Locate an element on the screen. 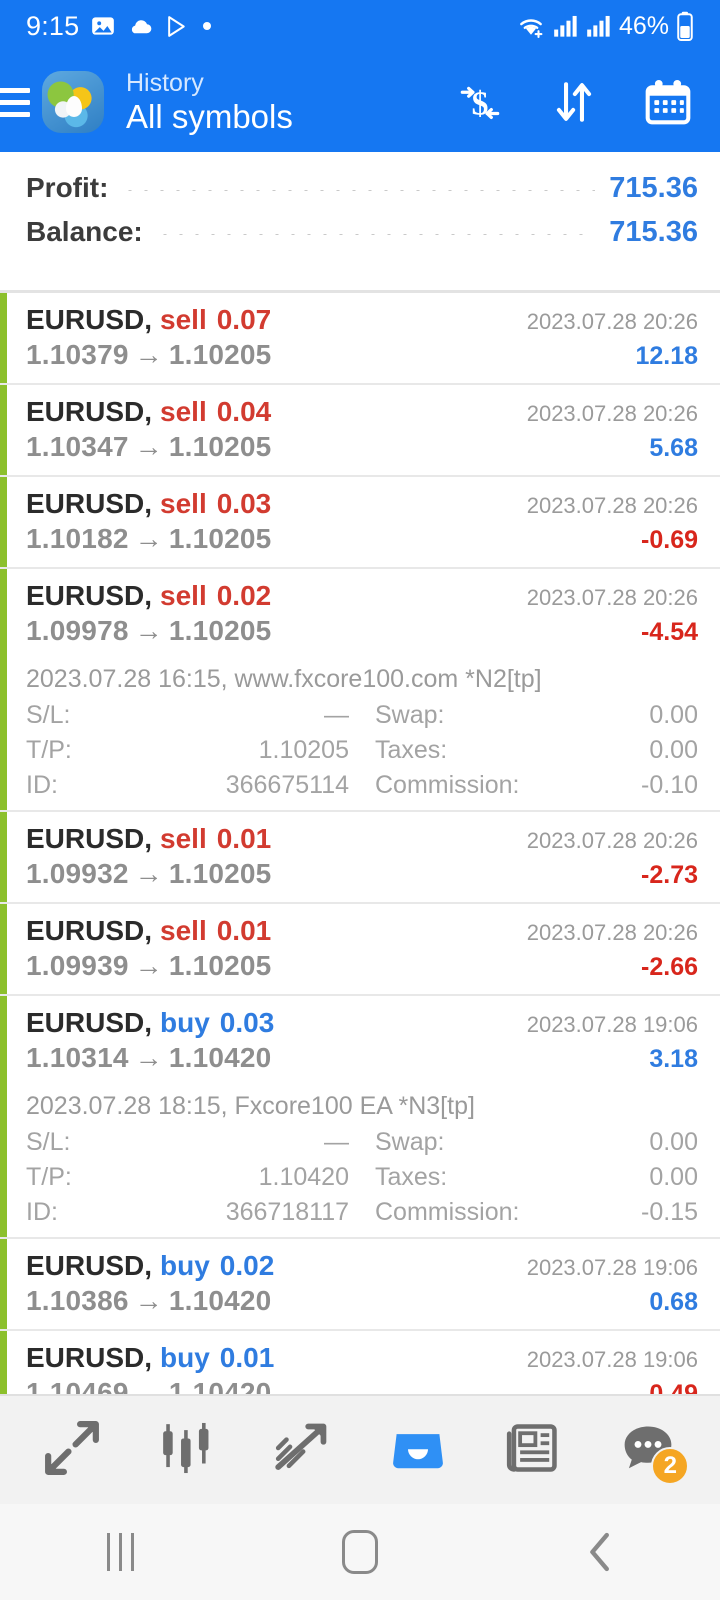 The height and width of the screenshot is (1600, 720). swap-cell: Swap: 0.00 is located at coordinates (536, 1142).